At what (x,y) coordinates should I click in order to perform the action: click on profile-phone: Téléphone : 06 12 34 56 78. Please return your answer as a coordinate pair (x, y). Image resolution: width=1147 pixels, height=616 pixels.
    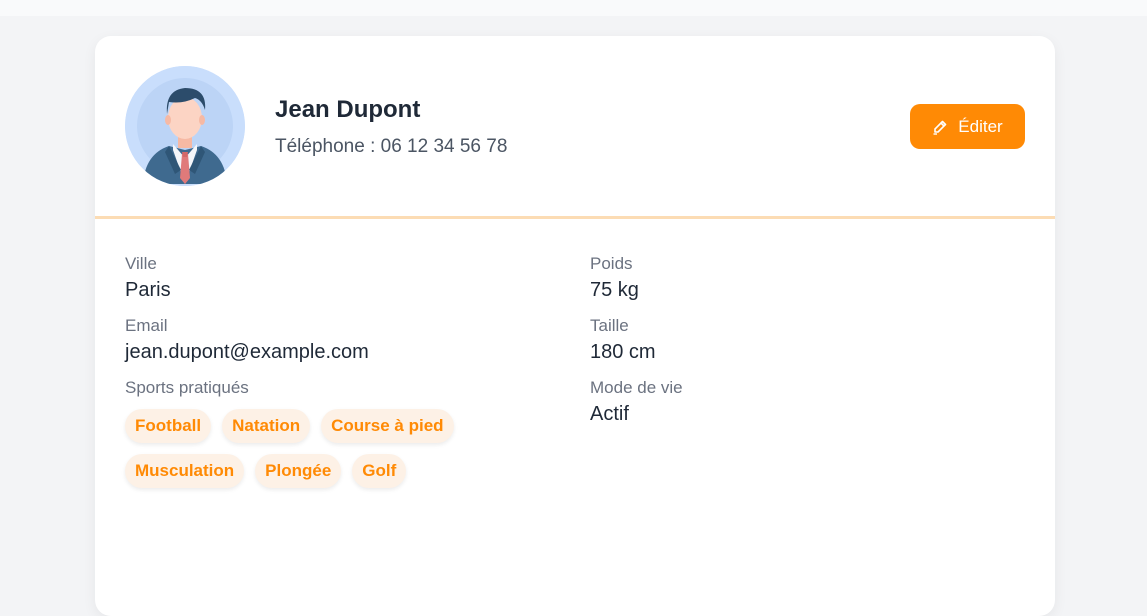
    Looking at the image, I should click on (391, 146).